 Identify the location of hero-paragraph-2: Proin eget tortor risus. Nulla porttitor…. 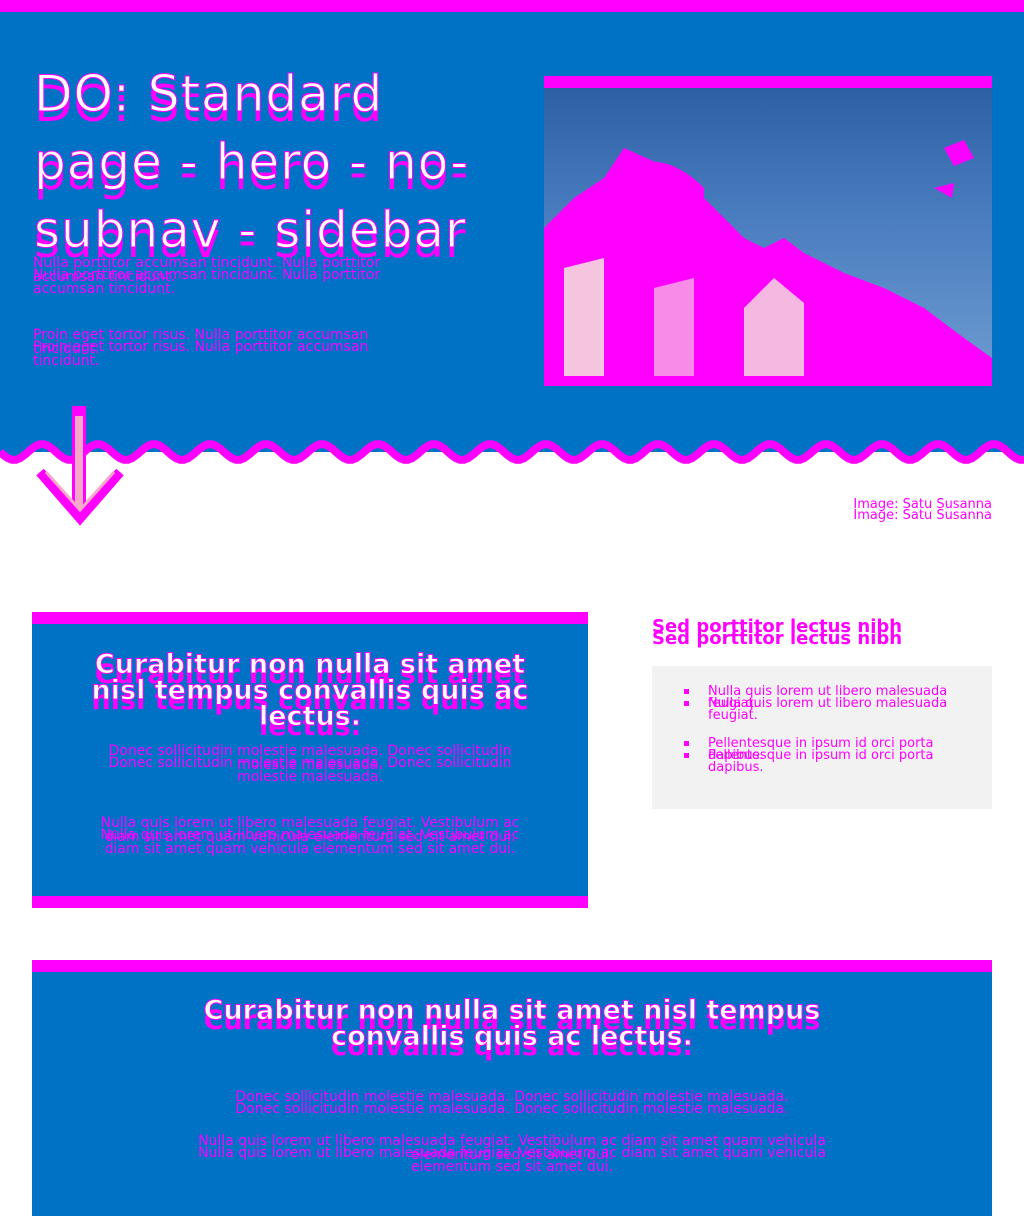
(233, 348).